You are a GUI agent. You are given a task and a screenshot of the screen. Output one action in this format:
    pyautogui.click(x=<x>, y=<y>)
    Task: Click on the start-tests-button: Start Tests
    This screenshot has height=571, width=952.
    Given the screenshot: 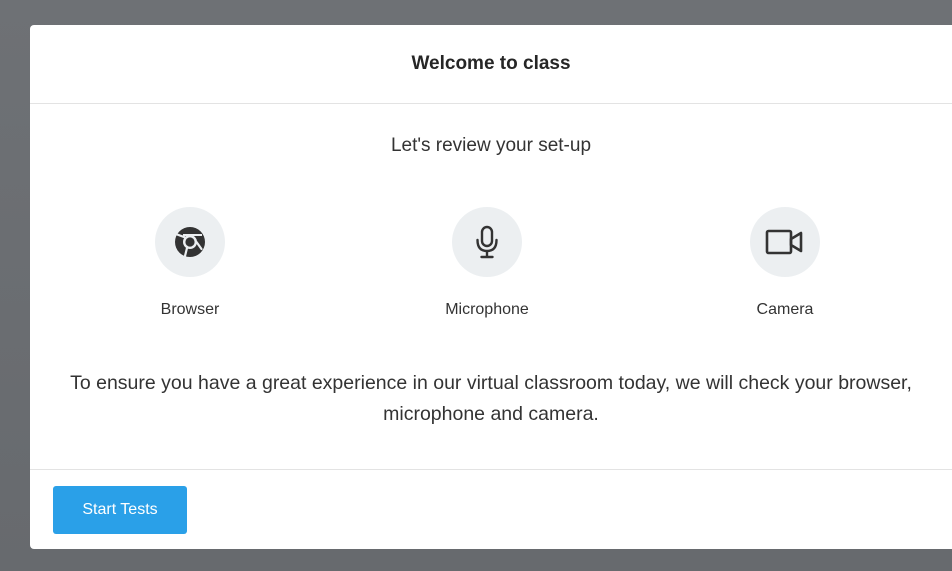 What is the action you would take?
    pyautogui.click(x=120, y=510)
    